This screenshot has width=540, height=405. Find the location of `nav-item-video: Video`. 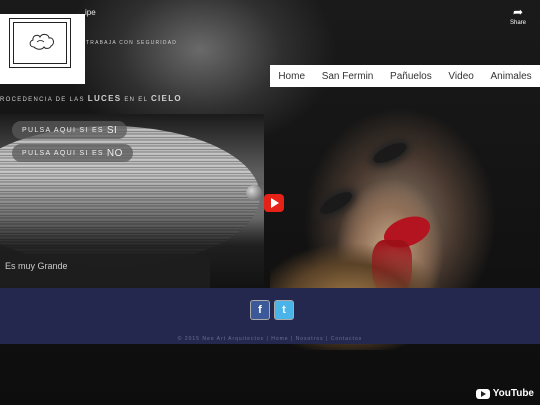

nav-item-video: Video is located at coordinates (460, 76).